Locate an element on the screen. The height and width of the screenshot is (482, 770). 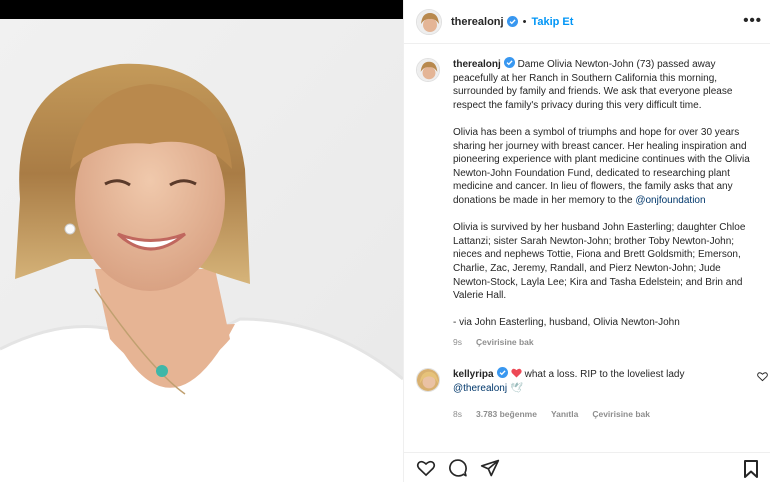
share-icon is located at coordinates (490, 468).